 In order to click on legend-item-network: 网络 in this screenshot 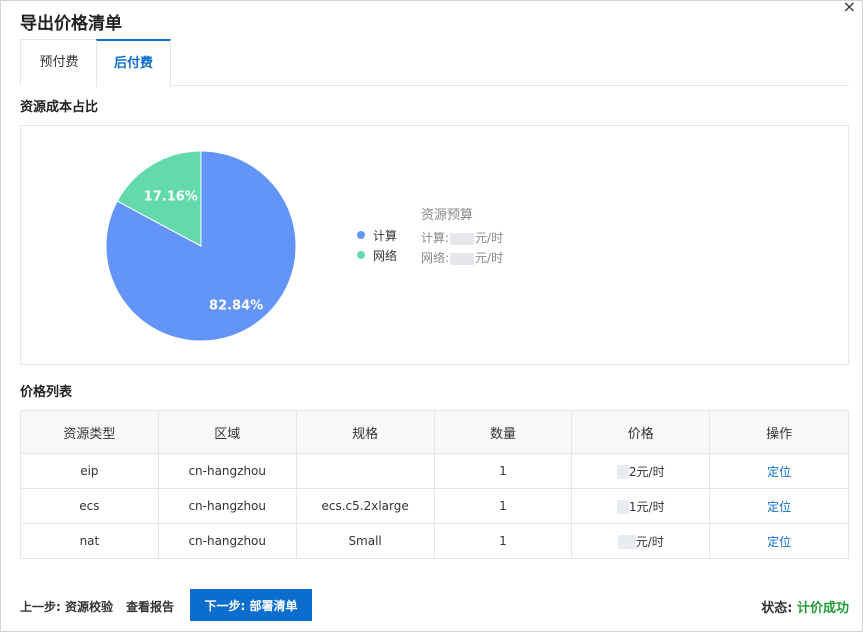, I will do `click(377, 255)`.